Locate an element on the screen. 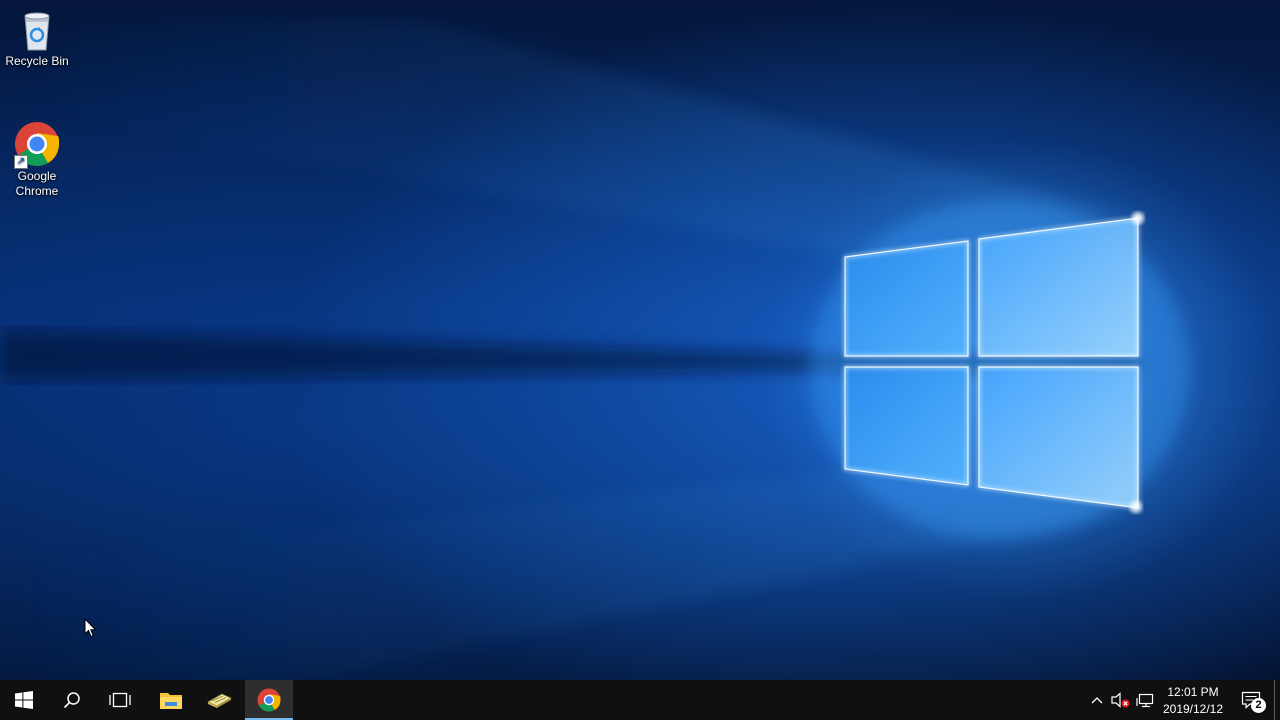 Image resolution: width=1280 pixels, height=720 pixels. desktop-icon-label: Recycle Bin is located at coordinates (37, 61).